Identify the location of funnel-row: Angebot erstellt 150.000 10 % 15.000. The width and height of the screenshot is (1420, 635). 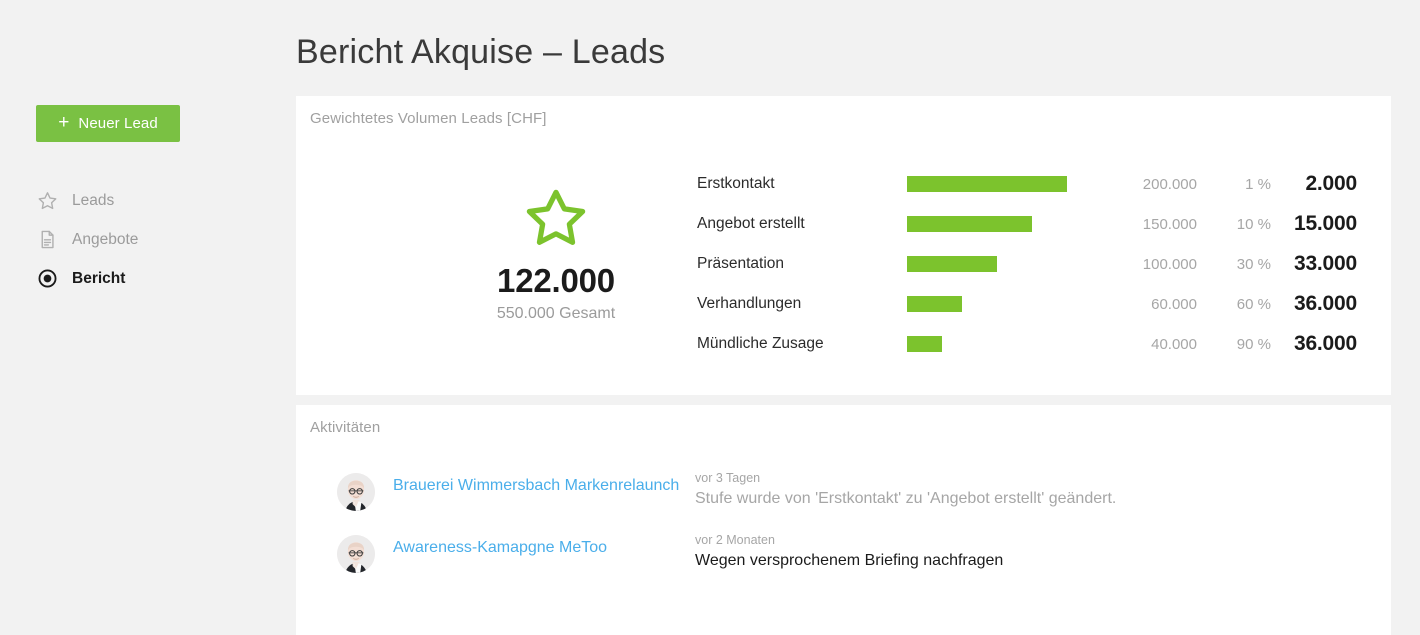
(1027, 224).